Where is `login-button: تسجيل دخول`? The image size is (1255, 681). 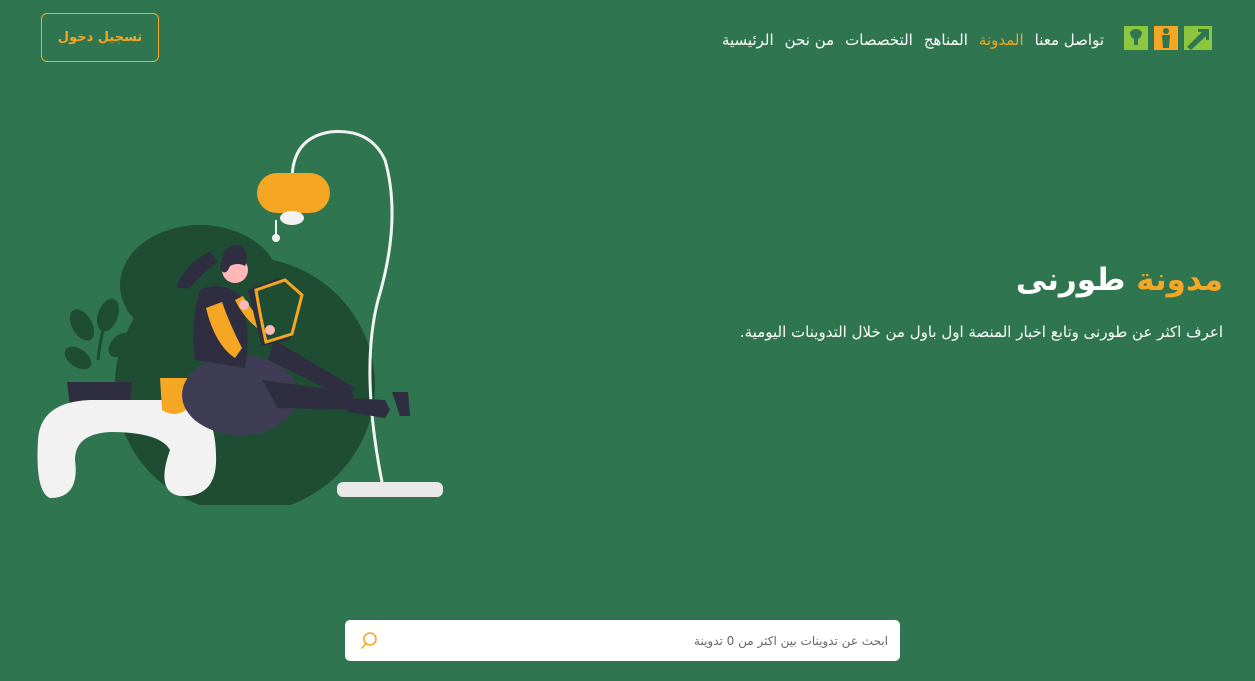
login-button: تسجيل دخول is located at coordinates (100, 37).